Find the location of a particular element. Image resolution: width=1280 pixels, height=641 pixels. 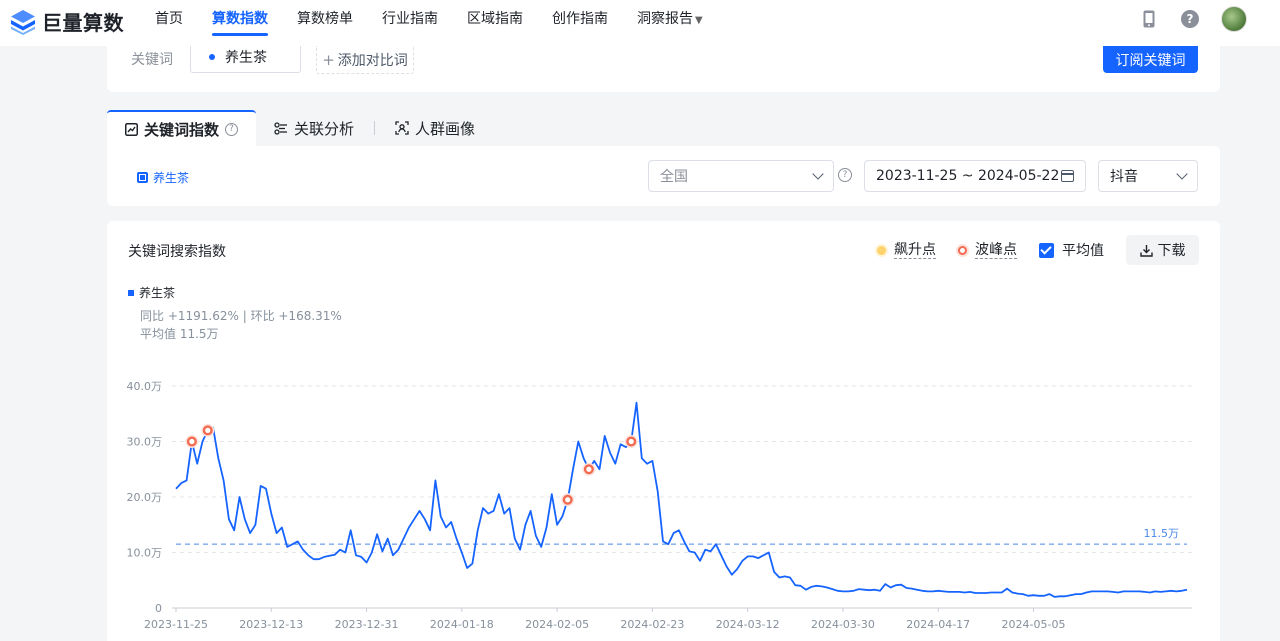

date-range-picker: 2023-11-25 ~ 2024-05-22 is located at coordinates (975, 176).